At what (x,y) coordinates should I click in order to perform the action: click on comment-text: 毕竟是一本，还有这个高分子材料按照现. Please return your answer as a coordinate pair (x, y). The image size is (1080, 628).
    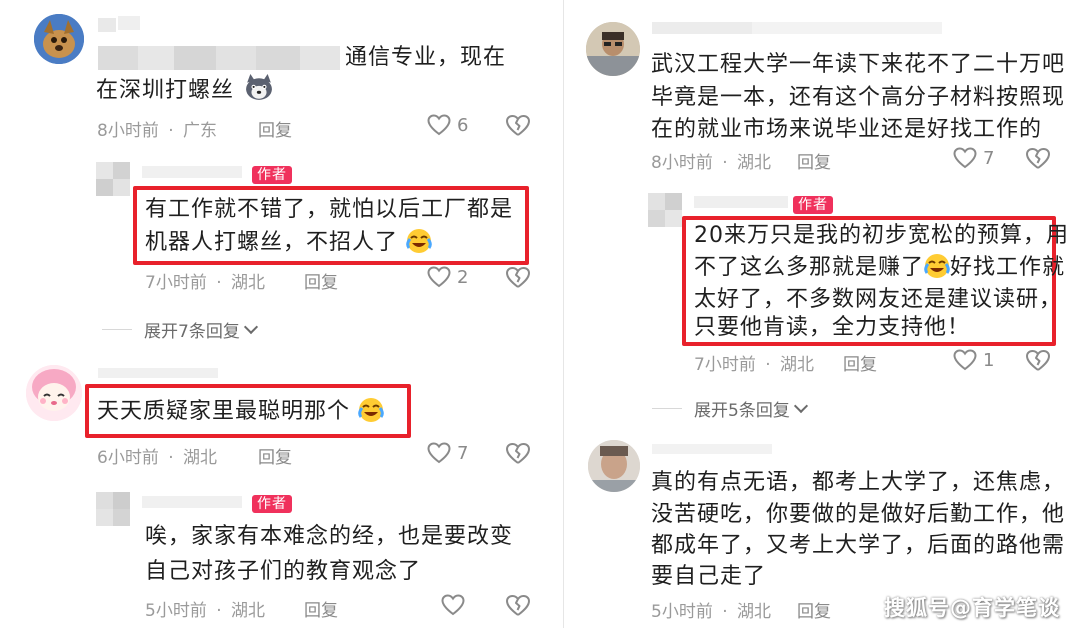
    Looking at the image, I should click on (858, 97).